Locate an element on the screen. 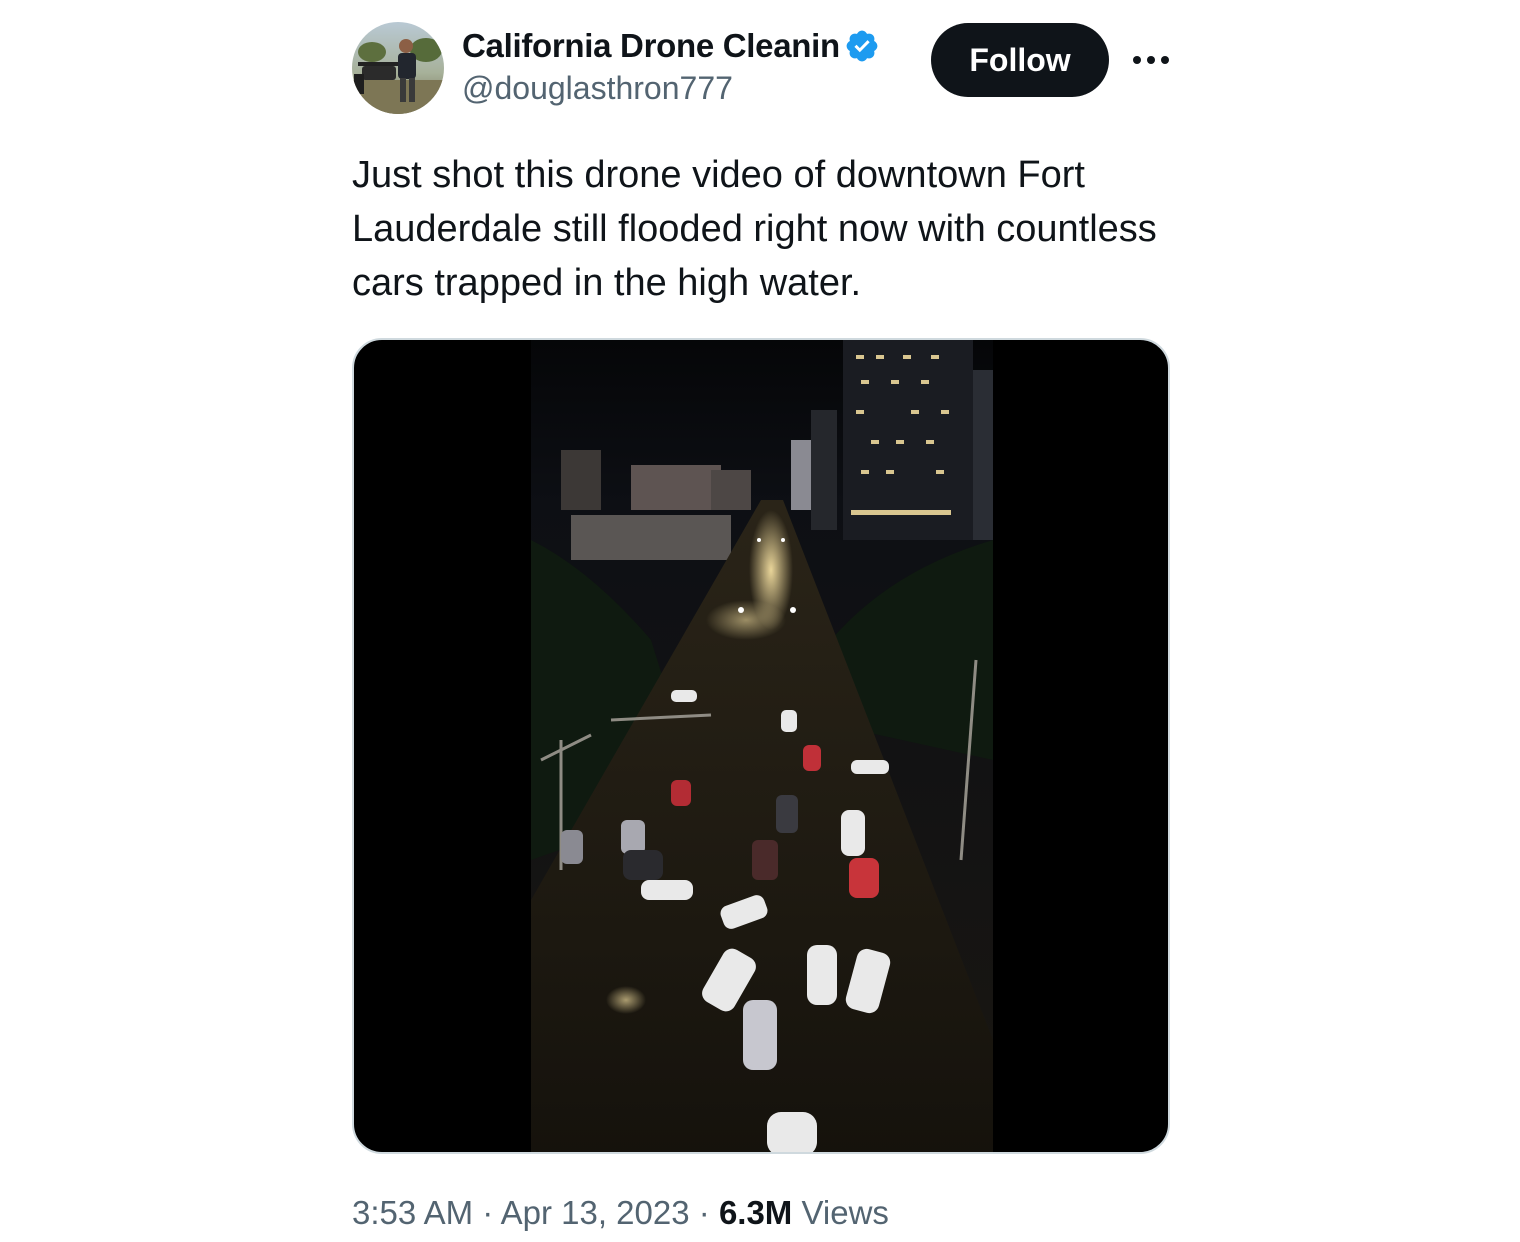 This screenshot has height=1242, width=1520. follow-button: Follow is located at coordinates (1020, 60).